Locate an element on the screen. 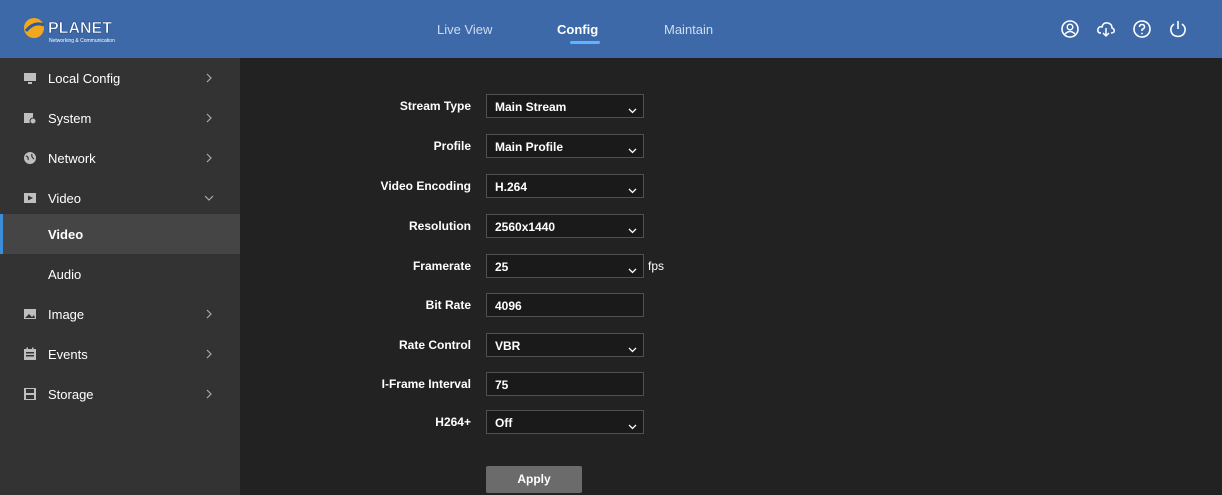 This screenshot has height=495, width=1222. h264-plus-select: Off is located at coordinates (565, 422).